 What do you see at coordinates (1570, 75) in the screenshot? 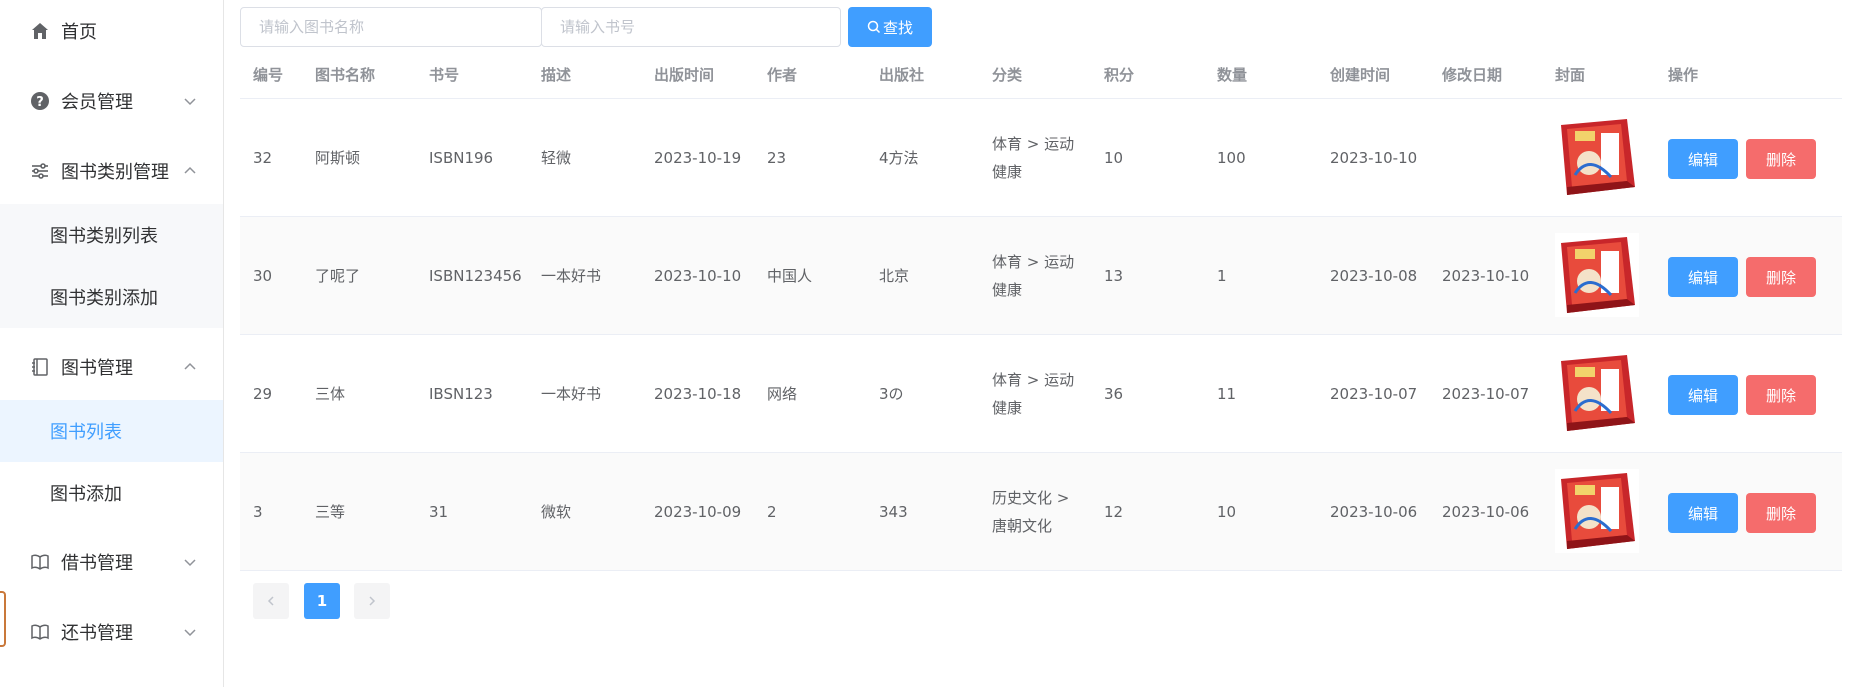
I see `header-cover: 封面` at bounding box center [1570, 75].